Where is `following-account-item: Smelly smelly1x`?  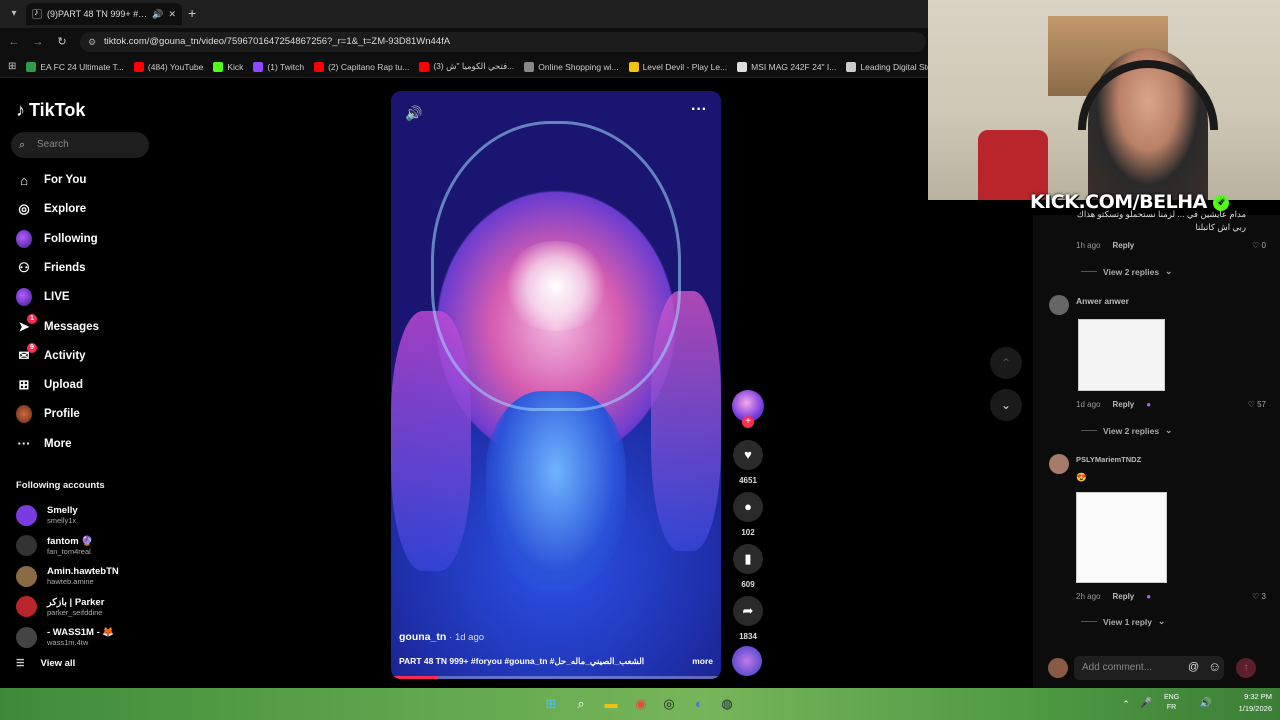
following-account-item: Smelly smelly1x is located at coordinates (47, 515).